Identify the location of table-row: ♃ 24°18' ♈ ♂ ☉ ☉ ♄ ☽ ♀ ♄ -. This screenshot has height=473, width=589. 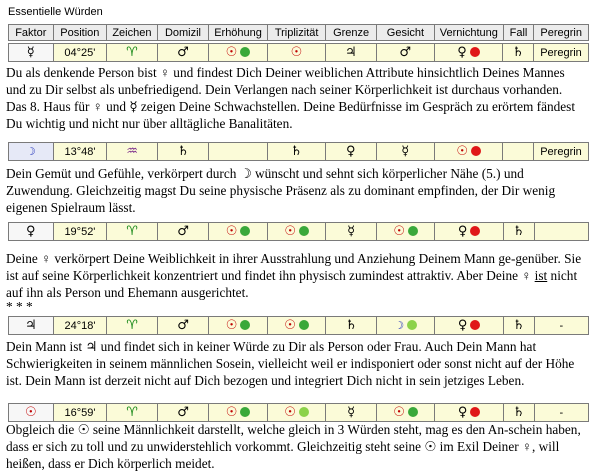
(298, 325).